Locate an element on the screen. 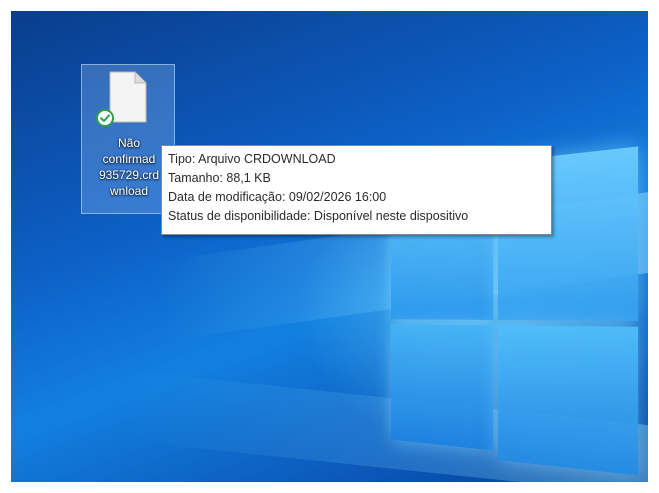 This screenshot has height=493, width=659. sync-ok-check-icon is located at coordinates (105, 118).